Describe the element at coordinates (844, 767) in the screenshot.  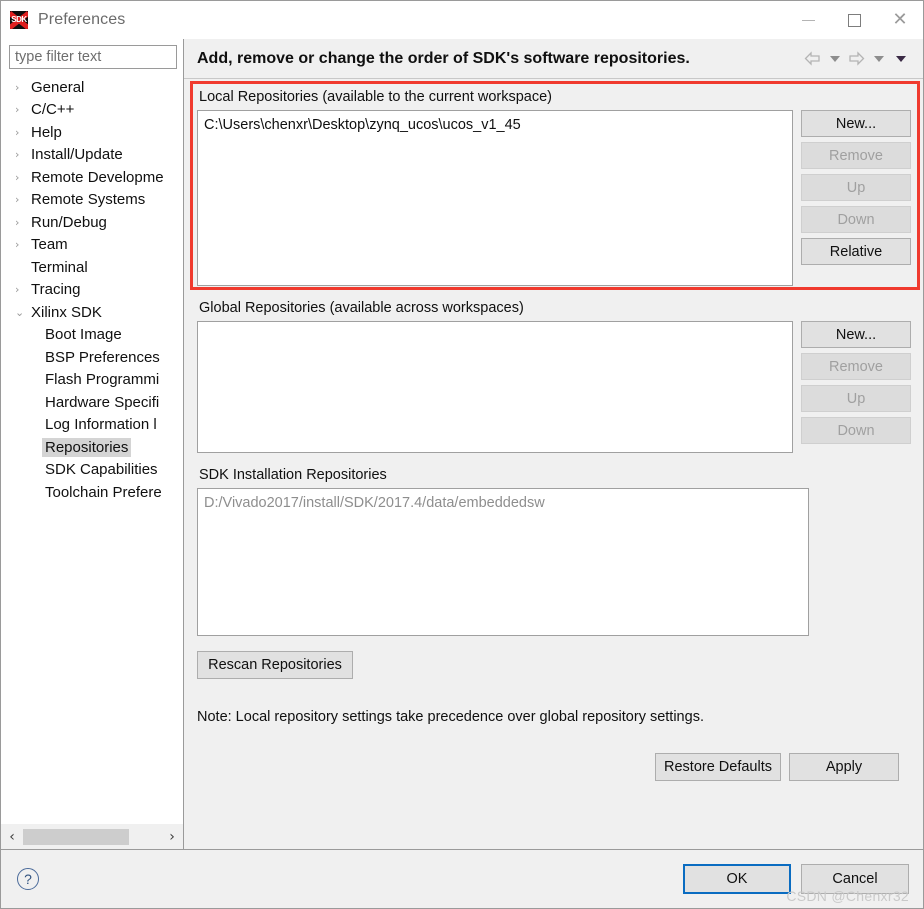
I see `apply-button: Apply` at that location.